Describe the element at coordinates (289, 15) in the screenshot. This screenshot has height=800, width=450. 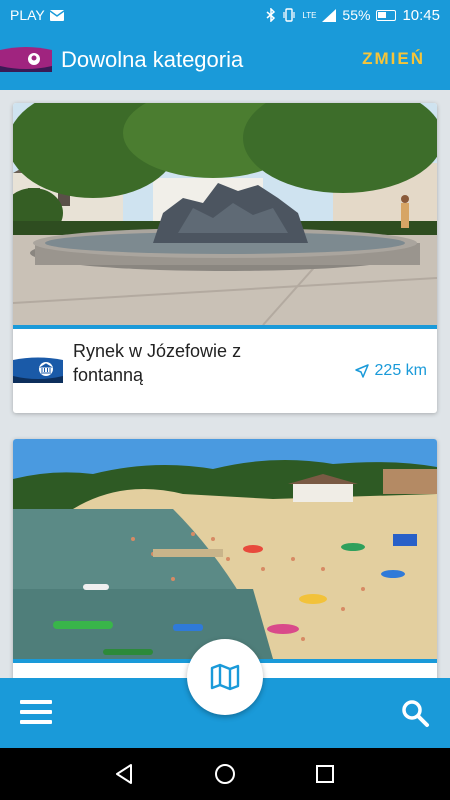
I see `vibrate-icon` at that location.